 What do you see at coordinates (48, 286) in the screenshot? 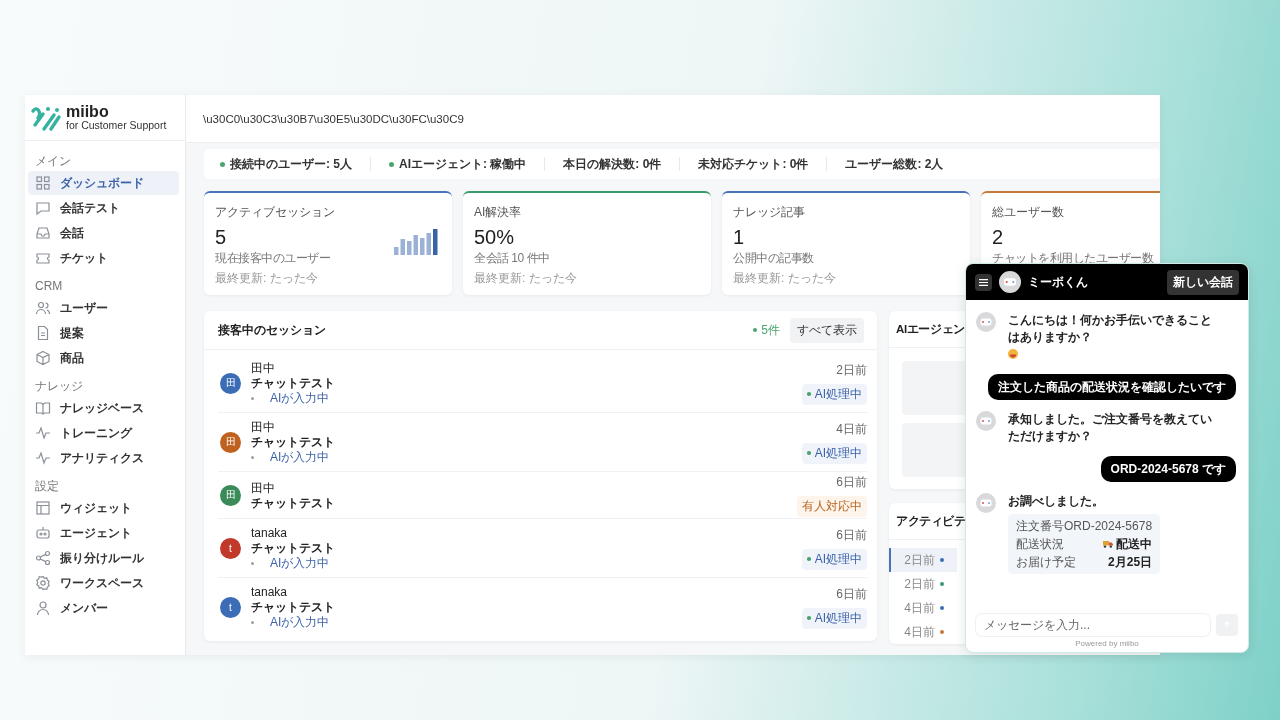
I see `section-label: CRM` at bounding box center [48, 286].